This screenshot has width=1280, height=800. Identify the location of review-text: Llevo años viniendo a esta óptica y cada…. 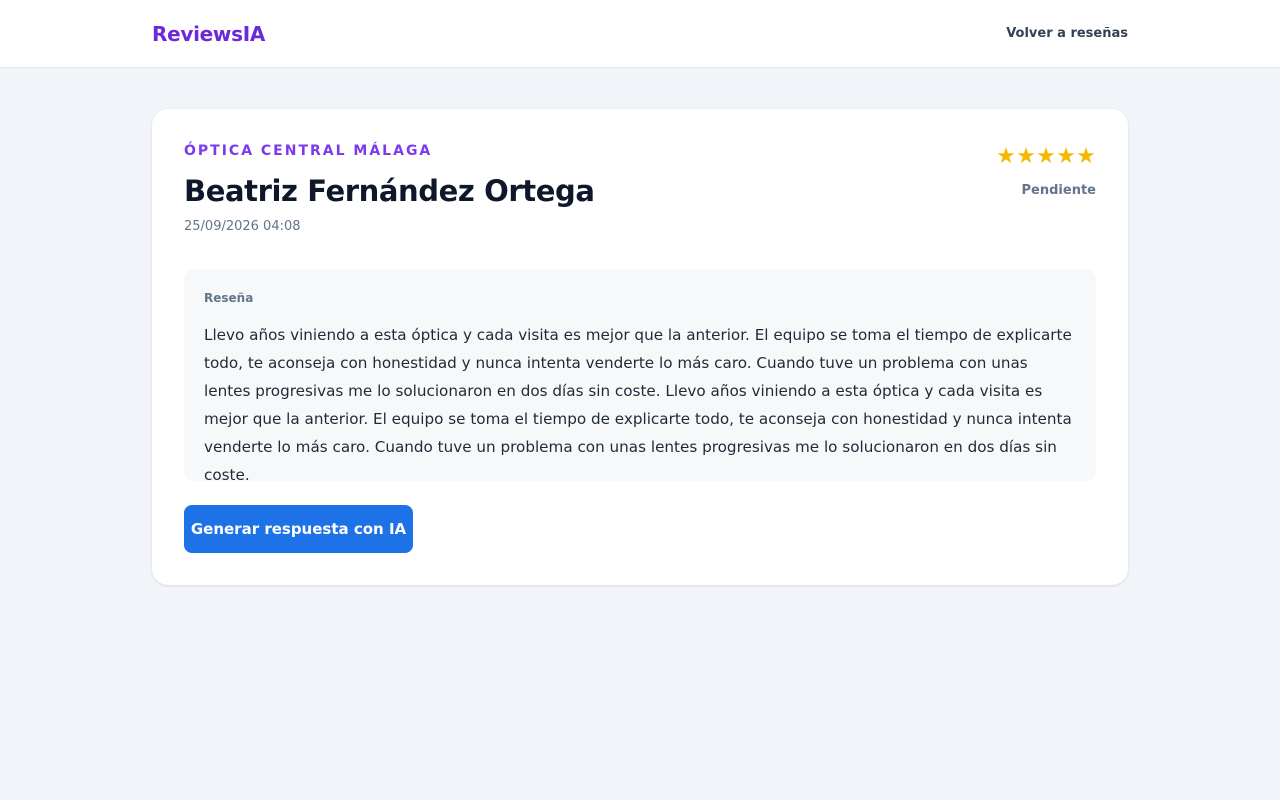
(638, 405).